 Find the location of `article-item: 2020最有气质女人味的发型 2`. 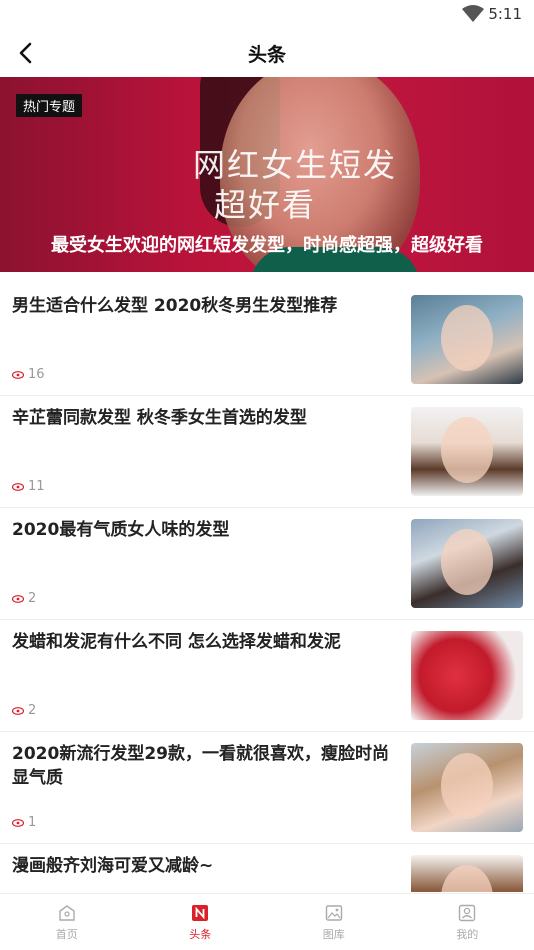

article-item: 2020最有气质女人味的发型 2 is located at coordinates (267, 564).